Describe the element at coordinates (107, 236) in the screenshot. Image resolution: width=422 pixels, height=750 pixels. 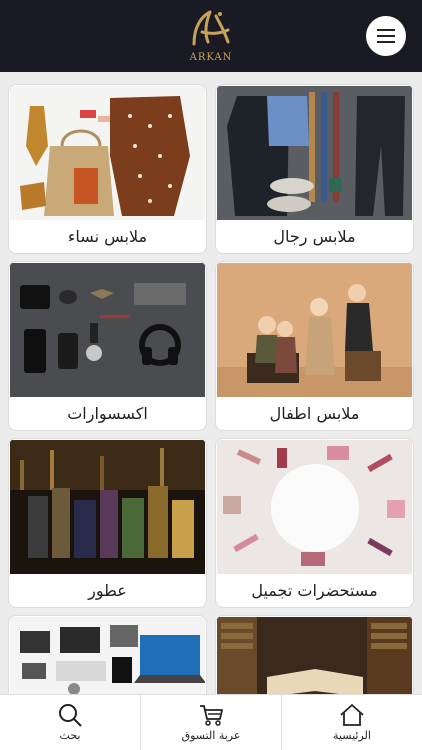
I see `category-label-women: ملابس نساء` at that location.